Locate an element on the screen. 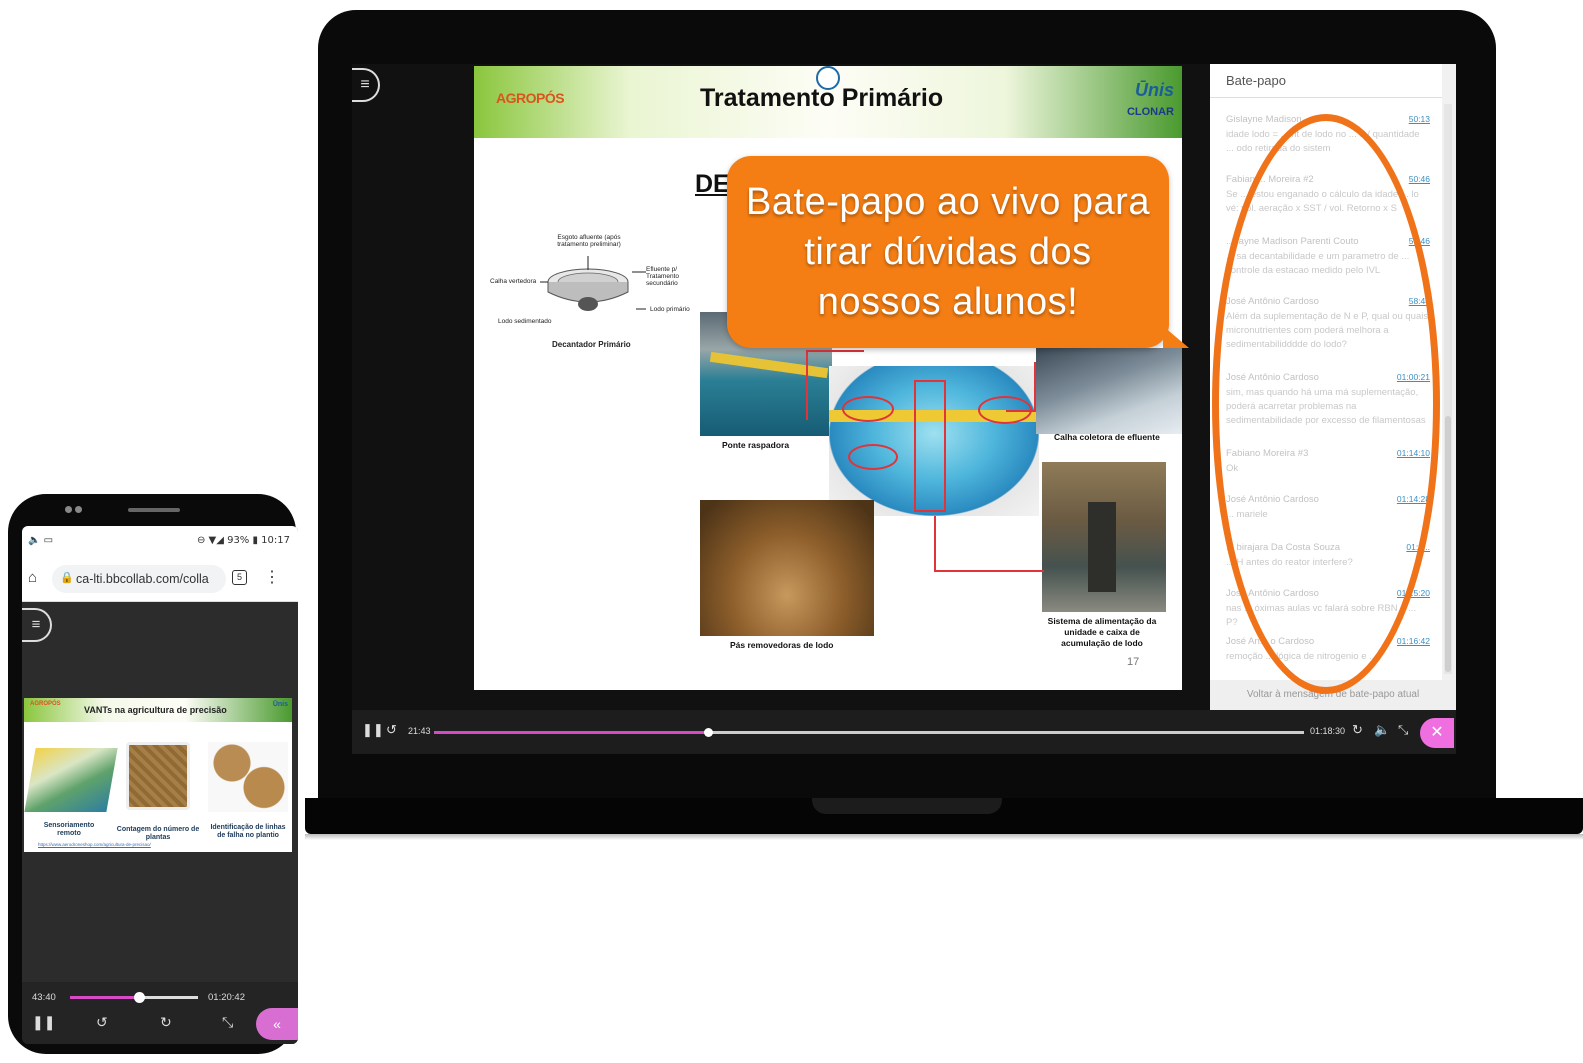  slide-heading: DE is located at coordinates (712, 184).